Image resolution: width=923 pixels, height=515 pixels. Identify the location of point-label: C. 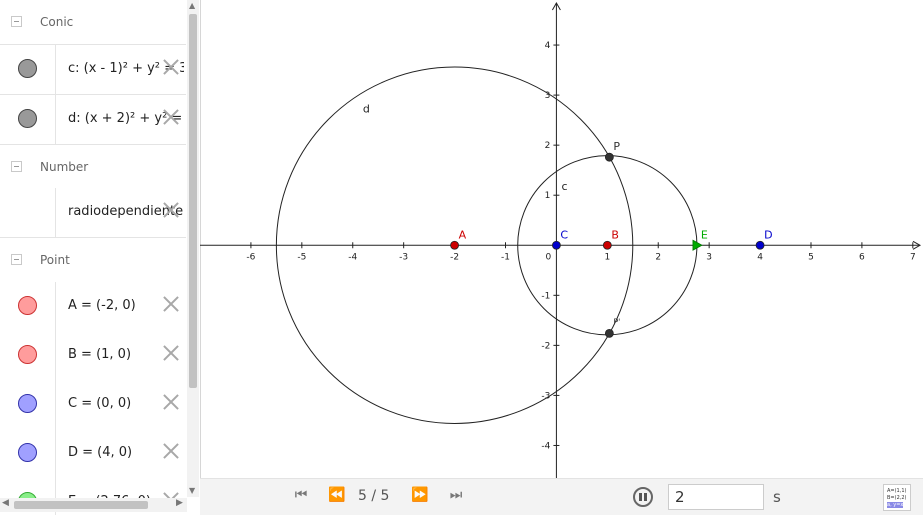
(564, 234).